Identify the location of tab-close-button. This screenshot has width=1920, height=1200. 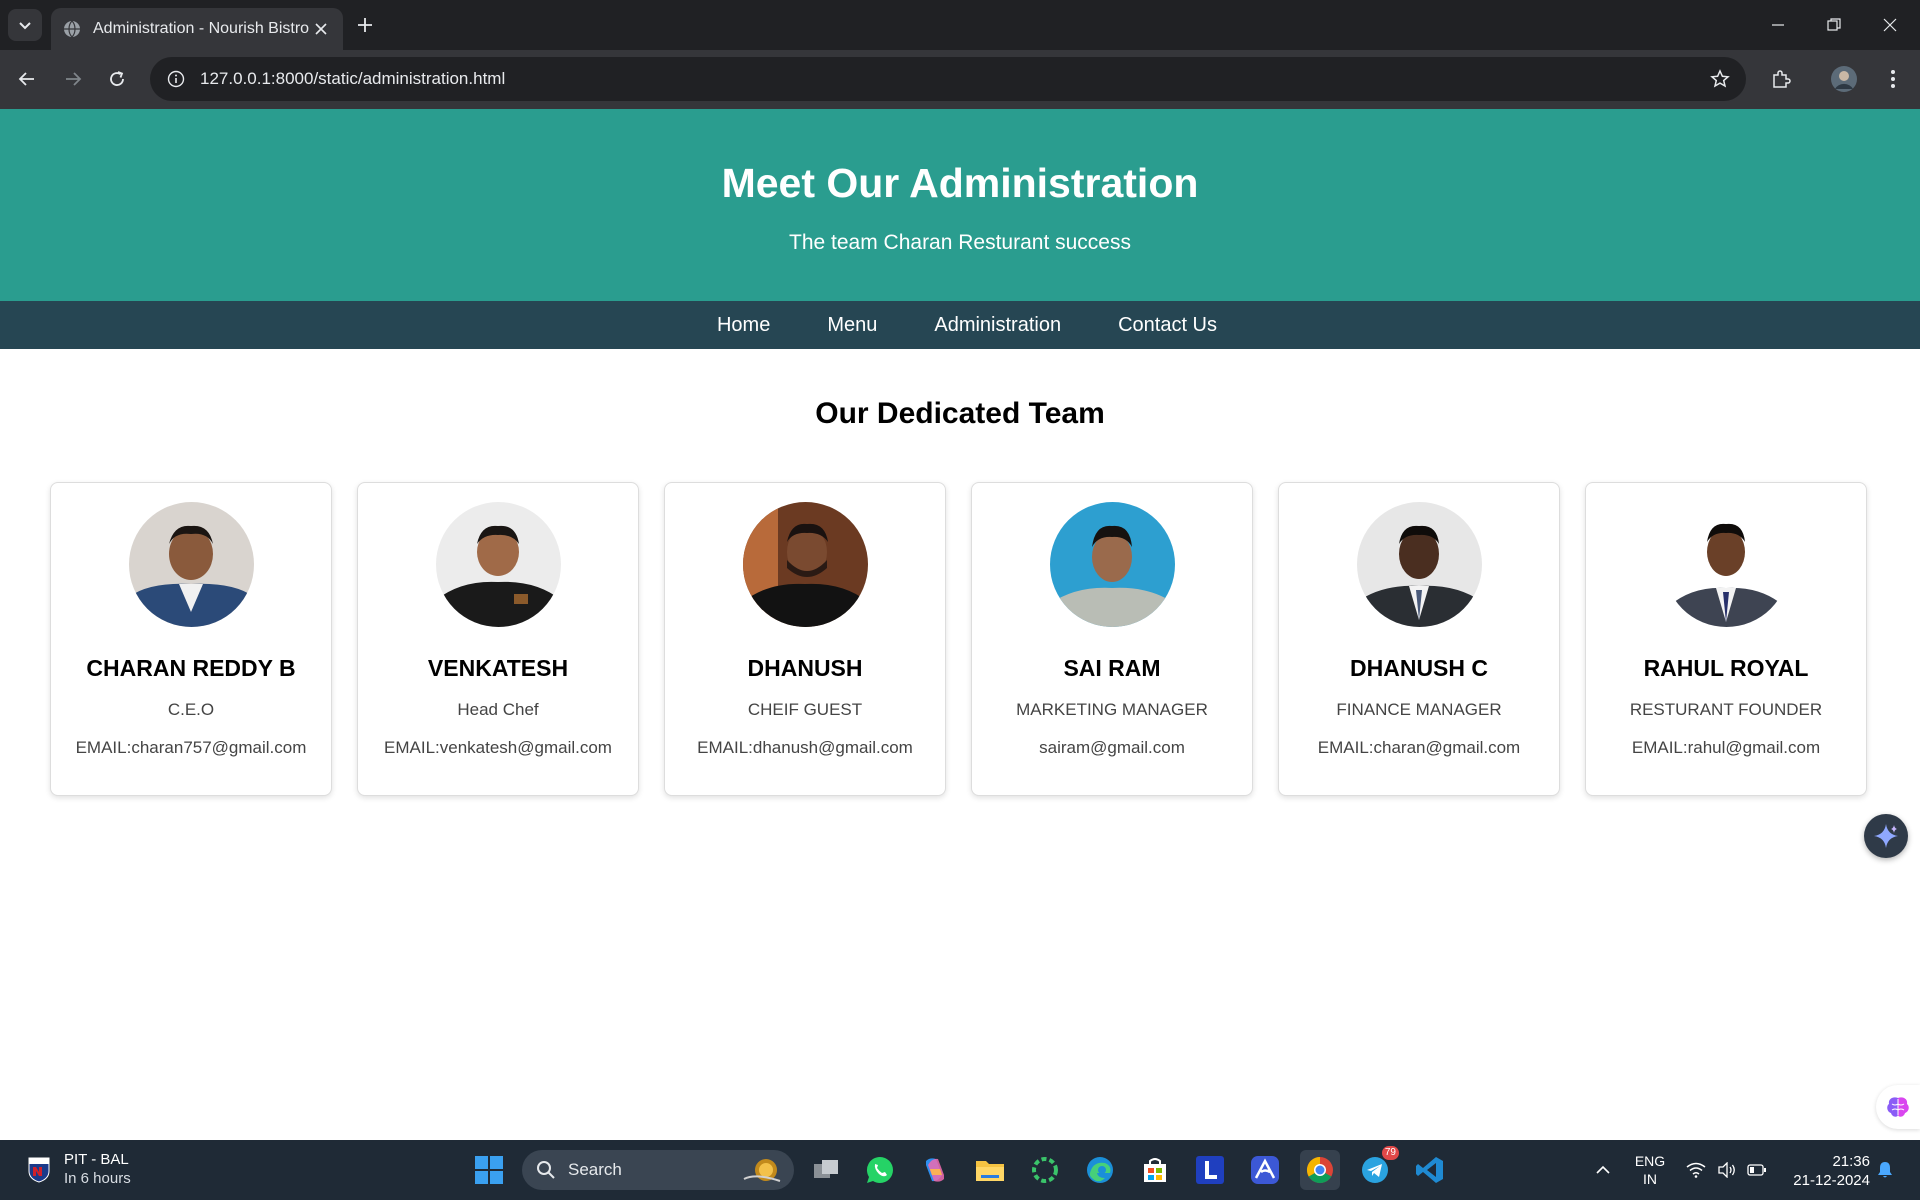
(321, 29).